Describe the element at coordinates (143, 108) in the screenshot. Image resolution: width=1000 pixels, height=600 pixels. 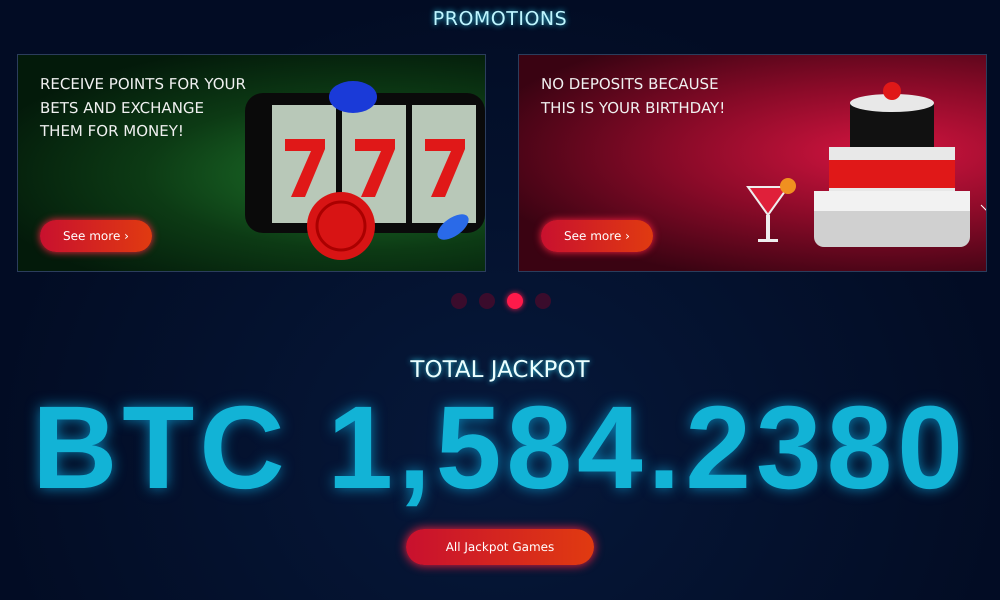
I see `promo-text: RECEIVE POINTS FOR YOUR BETS AND EXCHANGE THEM FOR MONEY!` at that location.